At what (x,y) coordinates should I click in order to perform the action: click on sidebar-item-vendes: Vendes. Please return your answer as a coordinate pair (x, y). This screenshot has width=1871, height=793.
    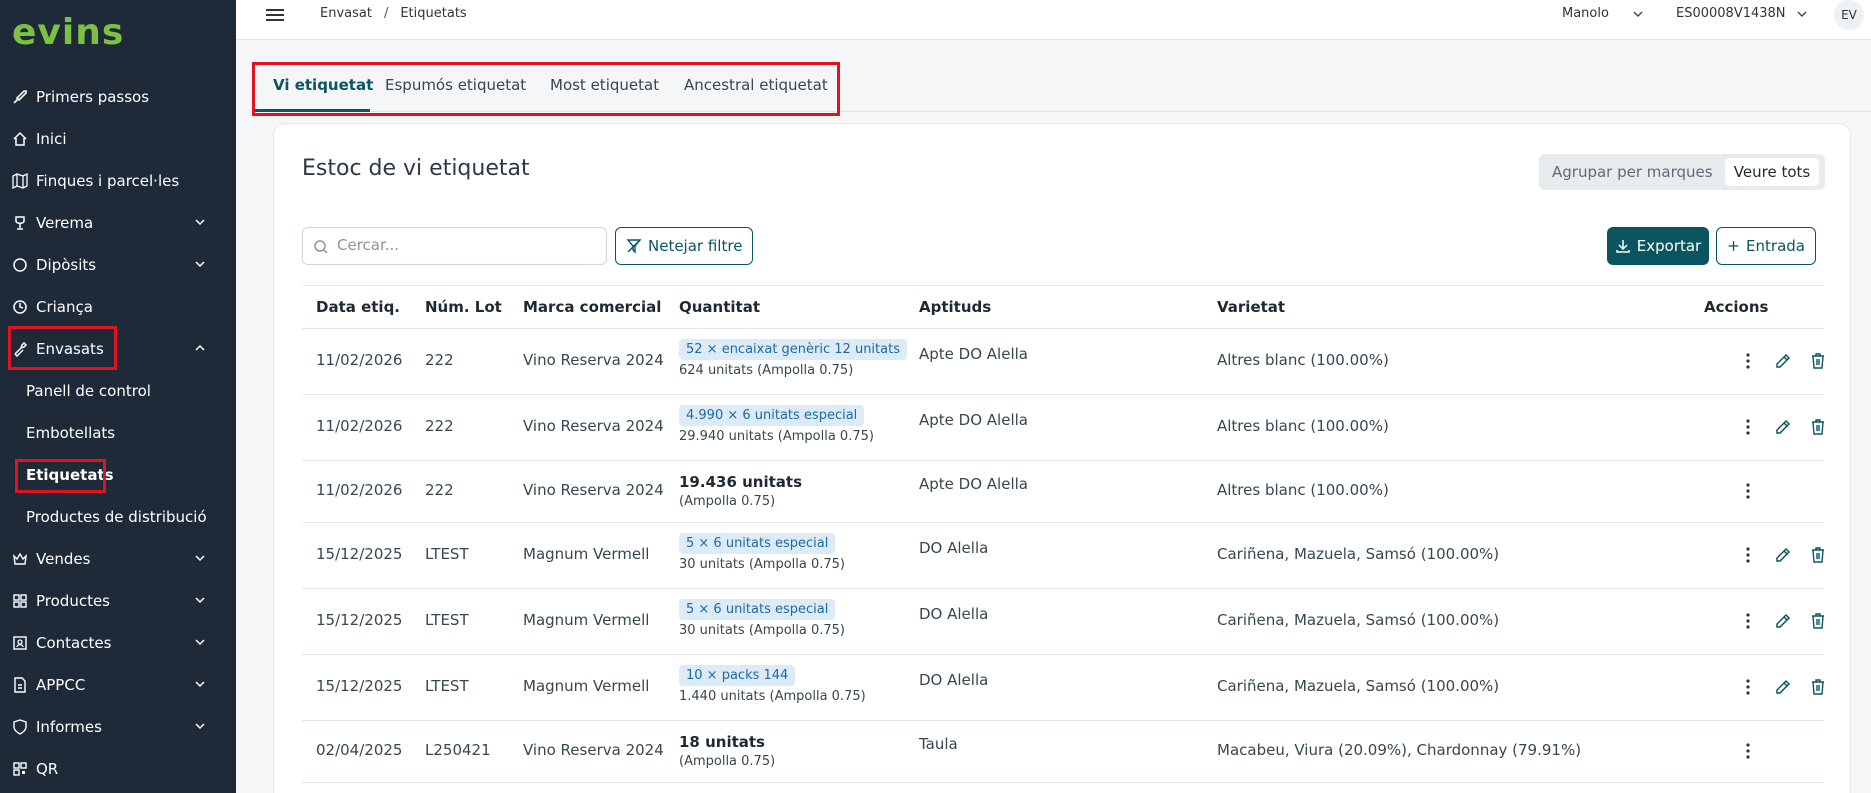
    Looking at the image, I should click on (118, 559).